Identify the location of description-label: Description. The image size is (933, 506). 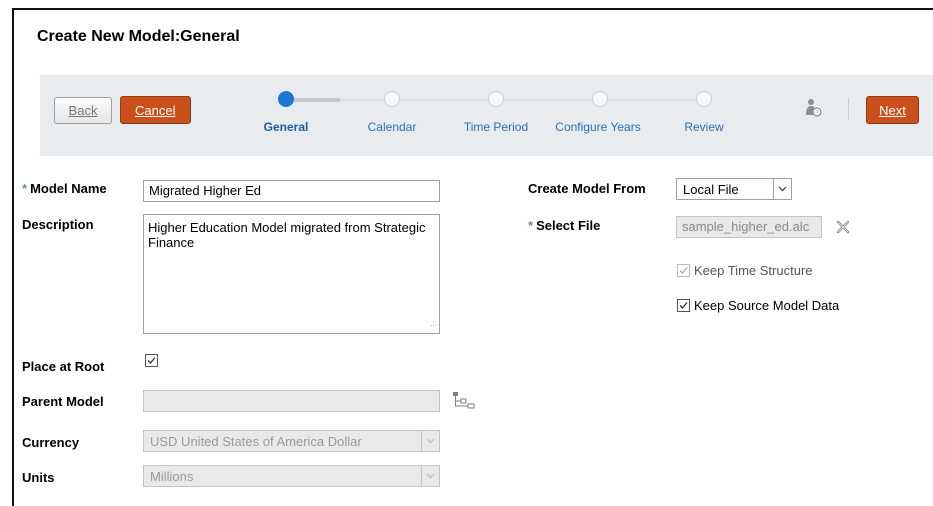
(58, 224).